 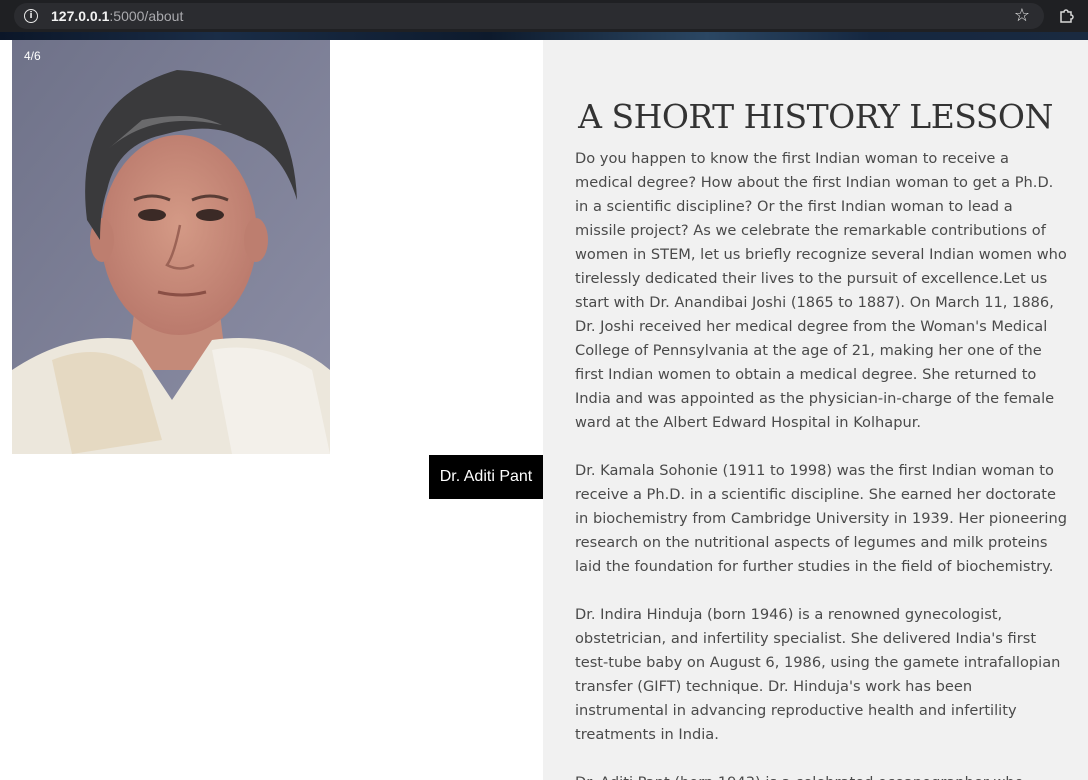 I want to click on article-title: A SHORT HISTORY LESSON, so click(x=815, y=116).